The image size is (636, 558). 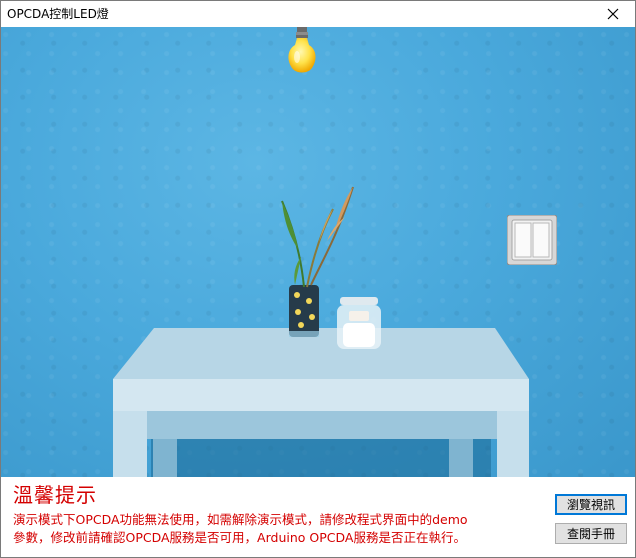 What do you see at coordinates (321, 395) in the screenshot?
I see `table-edge` at bounding box center [321, 395].